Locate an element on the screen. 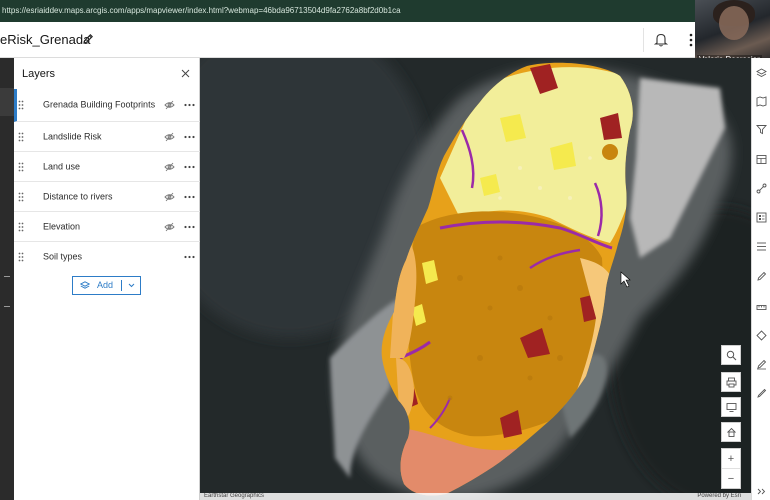  add-layer-button: Add is located at coordinates (97, 285).